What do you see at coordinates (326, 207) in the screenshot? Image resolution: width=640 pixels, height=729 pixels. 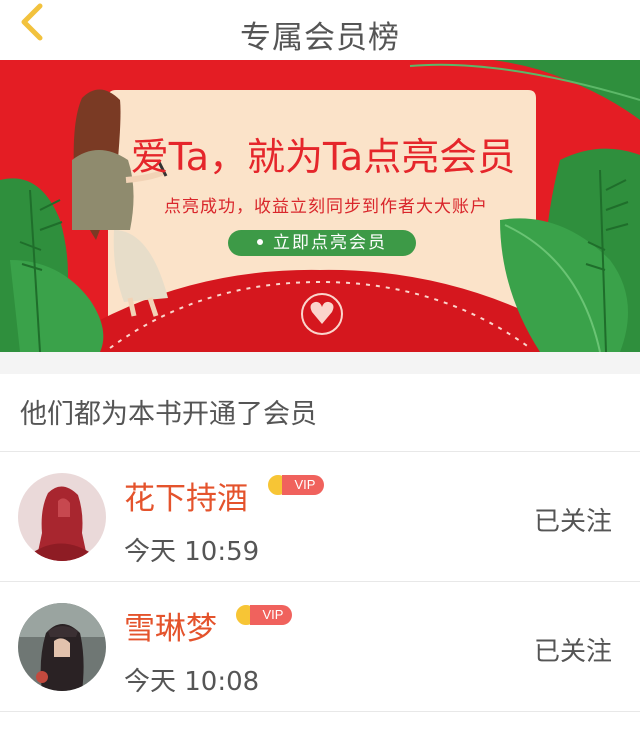 I see `banner-subtitle: 点亮成功，收益立刻同步到作者大大账户` at bounding box center [326, 207].